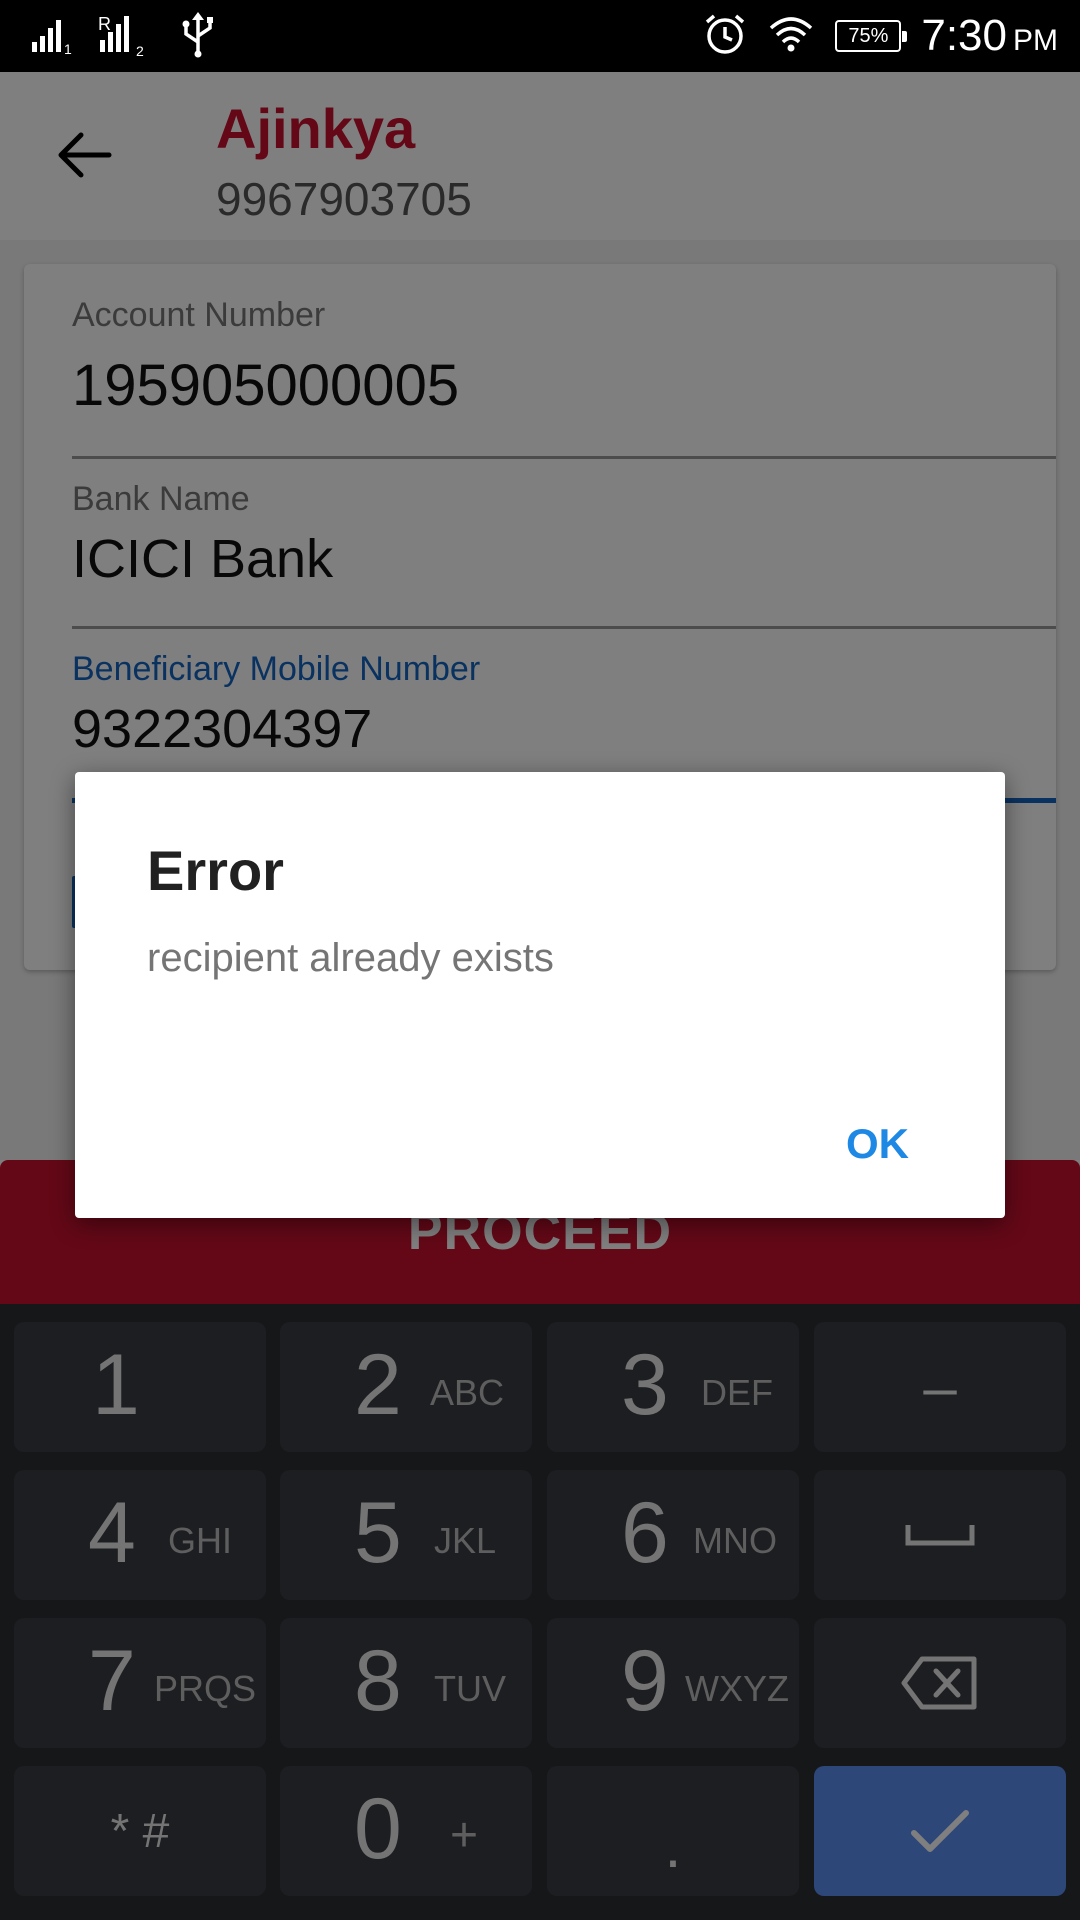  I want to click on battery-percent: 75%, so click(868, 35).